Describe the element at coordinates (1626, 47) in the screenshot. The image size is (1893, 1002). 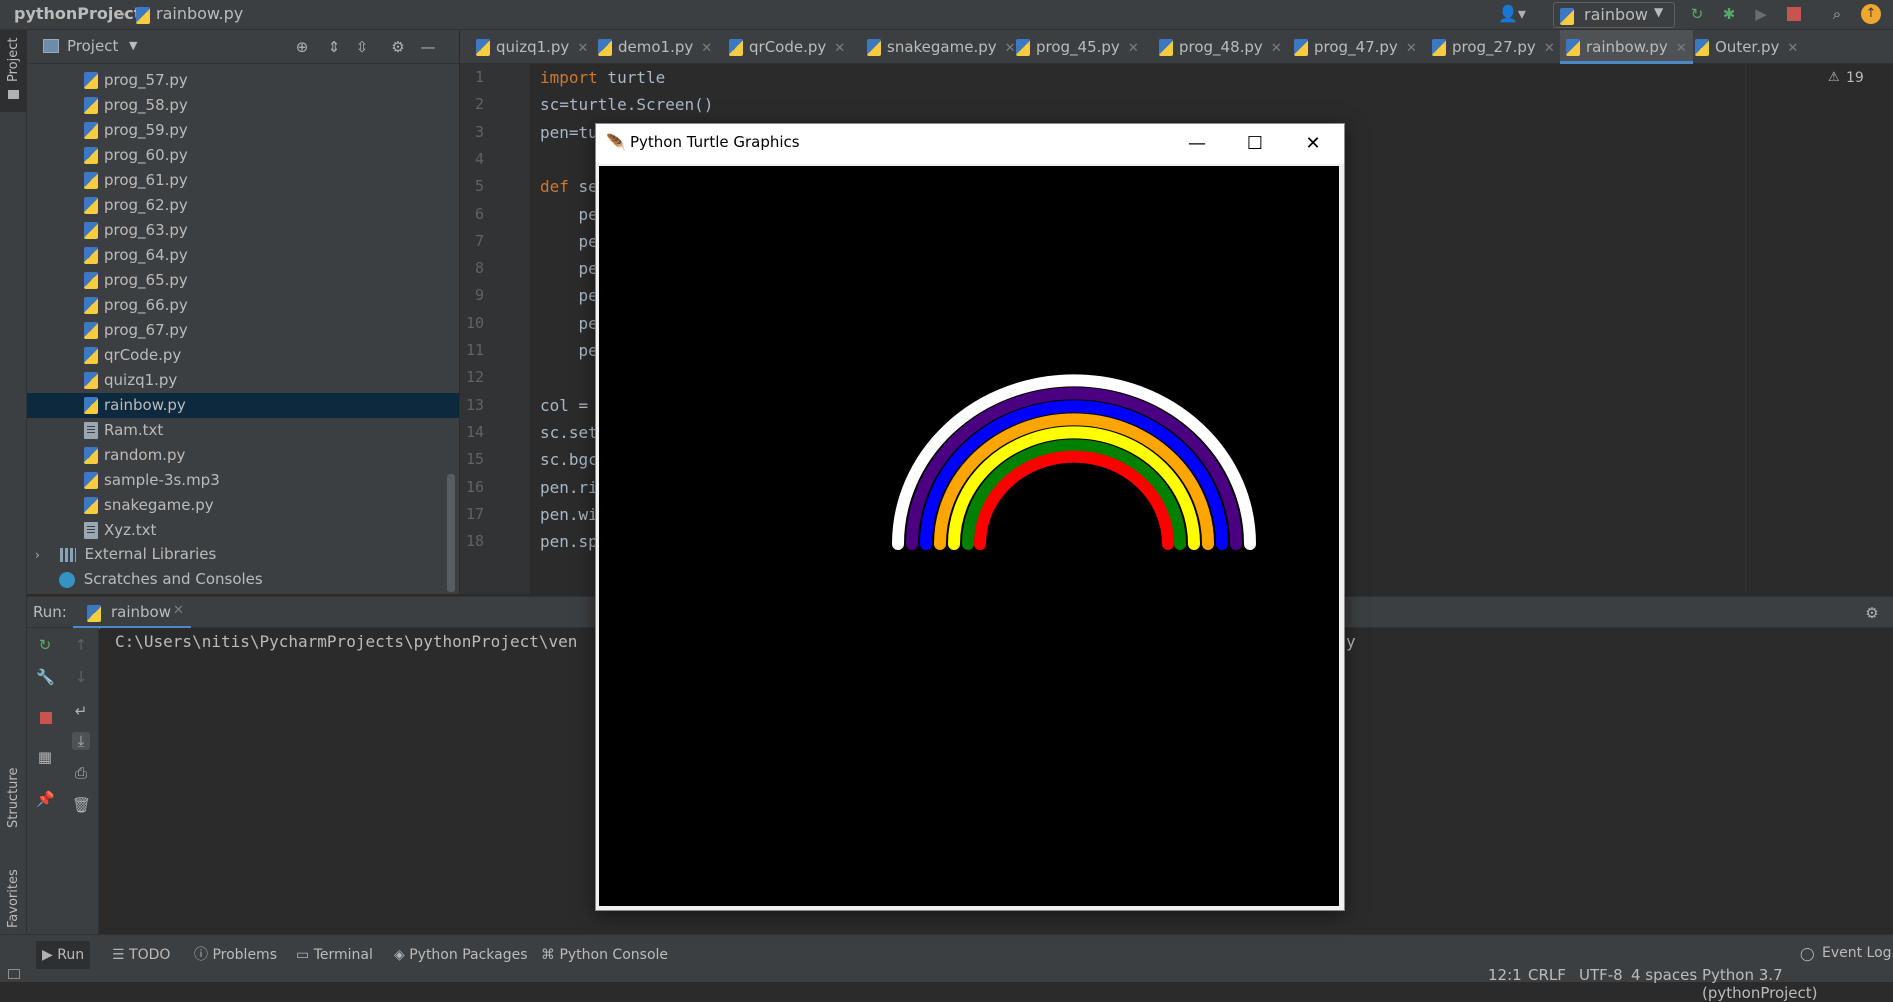
I see `editor-tab: rainbow.py ✕` at that location.